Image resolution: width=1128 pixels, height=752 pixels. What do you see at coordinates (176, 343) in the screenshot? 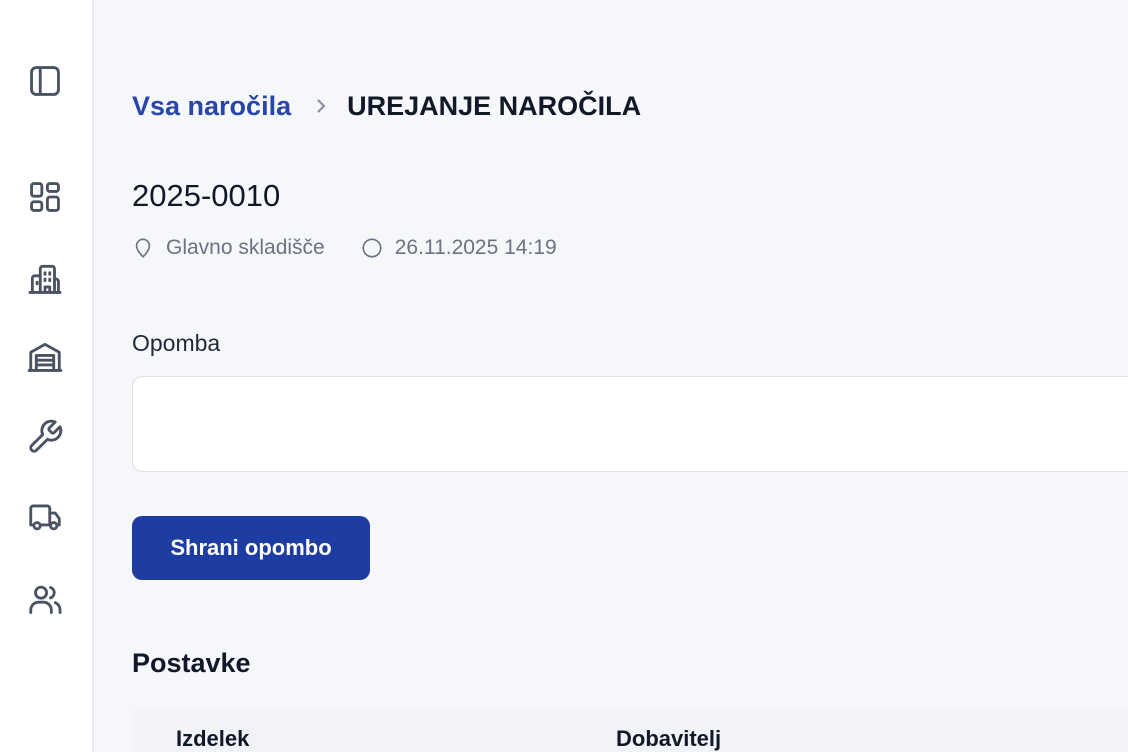
I see `note-label: Opomba` at bounding box center [176, 343].